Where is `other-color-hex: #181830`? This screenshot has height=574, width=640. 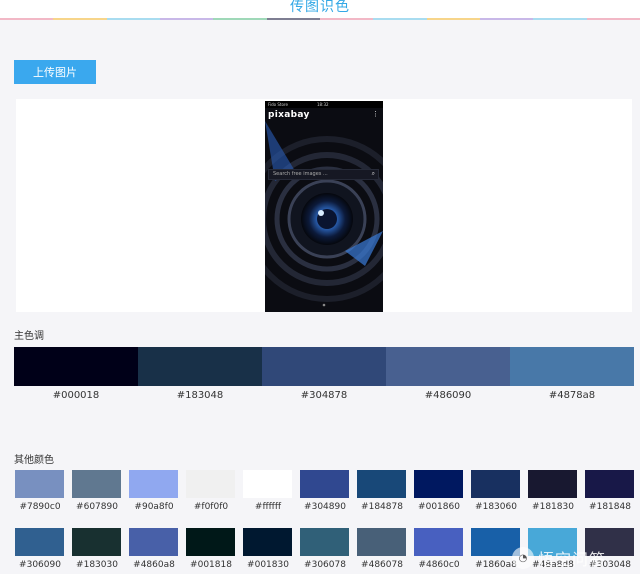
other-color-hex: #181830 is located at coordinates (553, 507).